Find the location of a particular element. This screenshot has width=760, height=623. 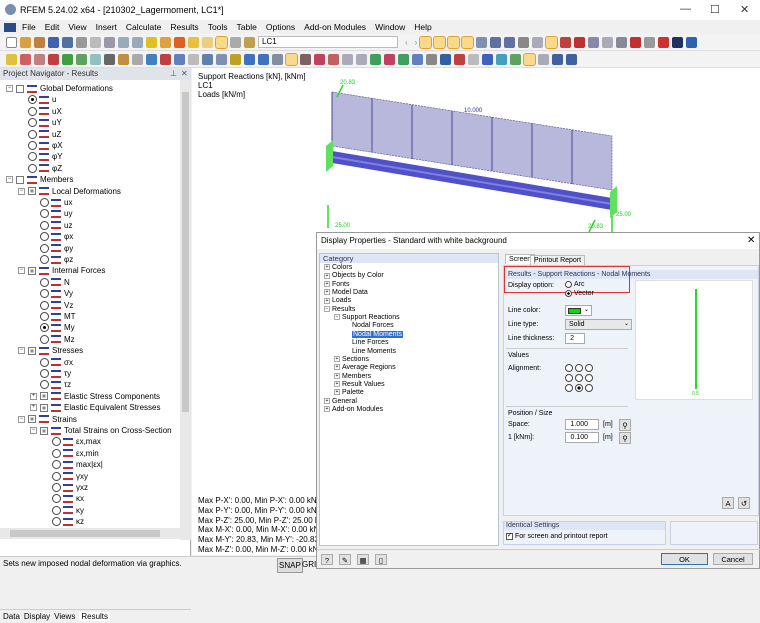

node-icon is located at coordinates (11, 59).